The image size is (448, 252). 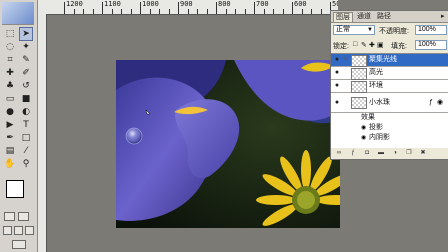 I want to click on layer-style-icon: ◉, so click(x=440, y=102).